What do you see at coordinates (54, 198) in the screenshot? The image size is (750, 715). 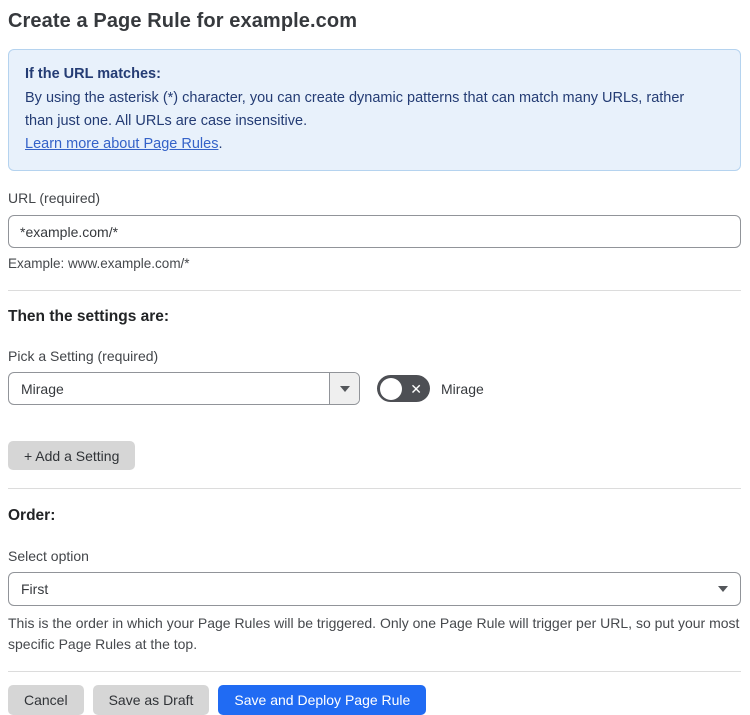 I see `url-field-label: URL (required)` at bounding box center [54, 198].